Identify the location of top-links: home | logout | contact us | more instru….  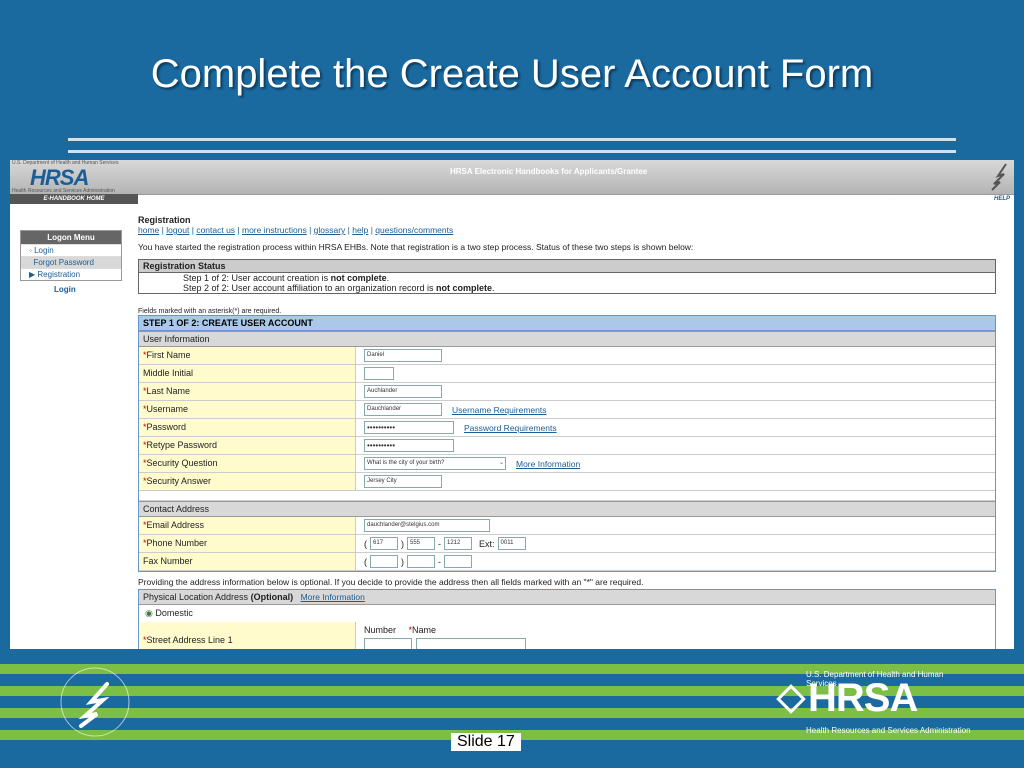
(296, 230).